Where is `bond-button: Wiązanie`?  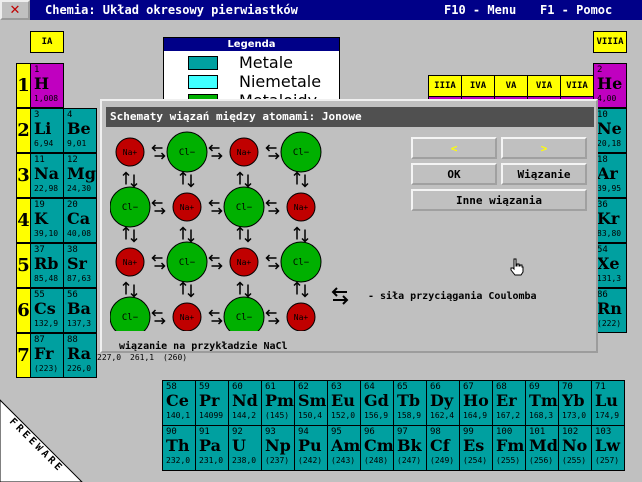 bond-button: Wiązanie is located at coordinates (544, 174).